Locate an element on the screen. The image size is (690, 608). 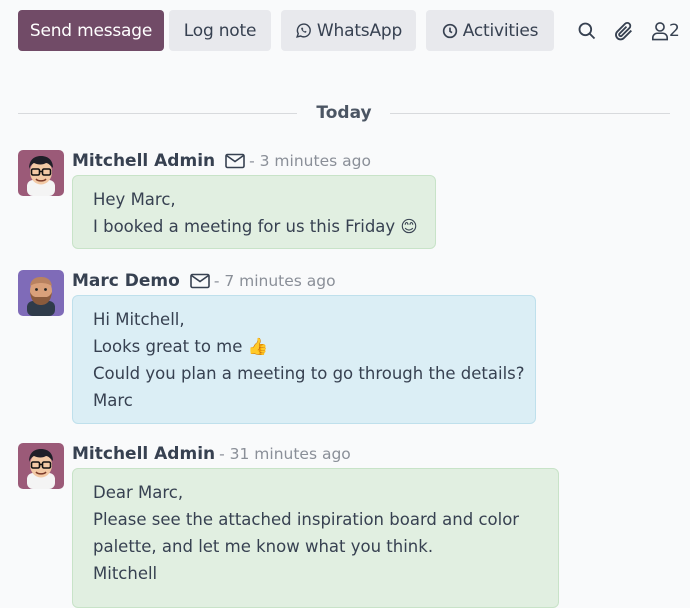
message-header: Mitchell Admin - 31 minutes ago is located at coordinates (211, 454).